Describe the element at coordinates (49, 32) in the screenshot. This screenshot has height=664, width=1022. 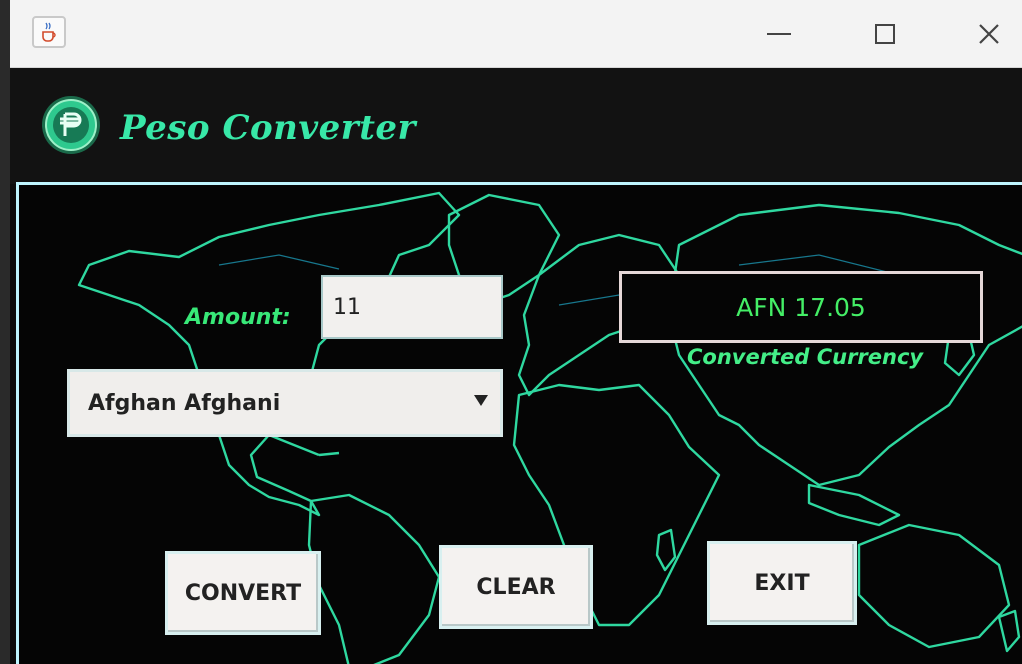
I see `java-cup-icon` at that location.